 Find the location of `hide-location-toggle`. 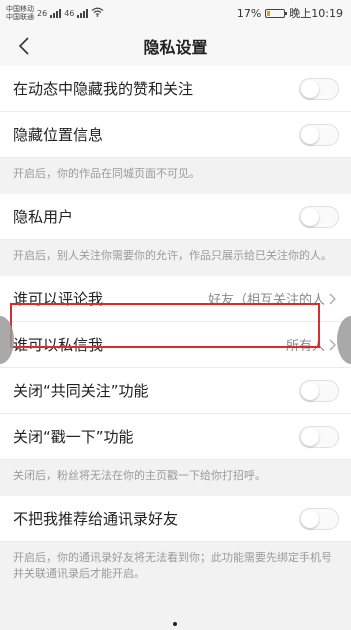

hide-location-toggle is located at coordinates (319, 134).